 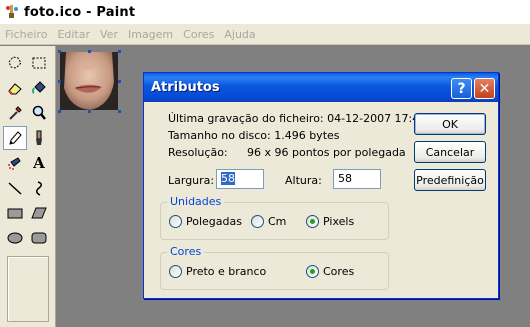 What do you see at coordinates (265, 12) in the screenshot?
I see `window-title-bar: foto.ico - Paint` at bounding box center [265, 12].